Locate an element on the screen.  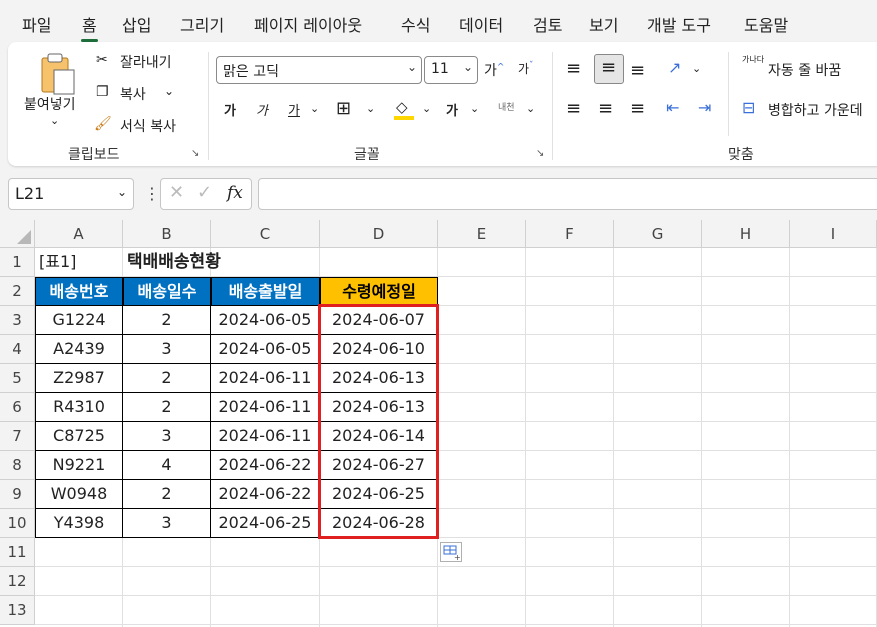
menu-draw: 그리기 is located at coordinates (202, 24).